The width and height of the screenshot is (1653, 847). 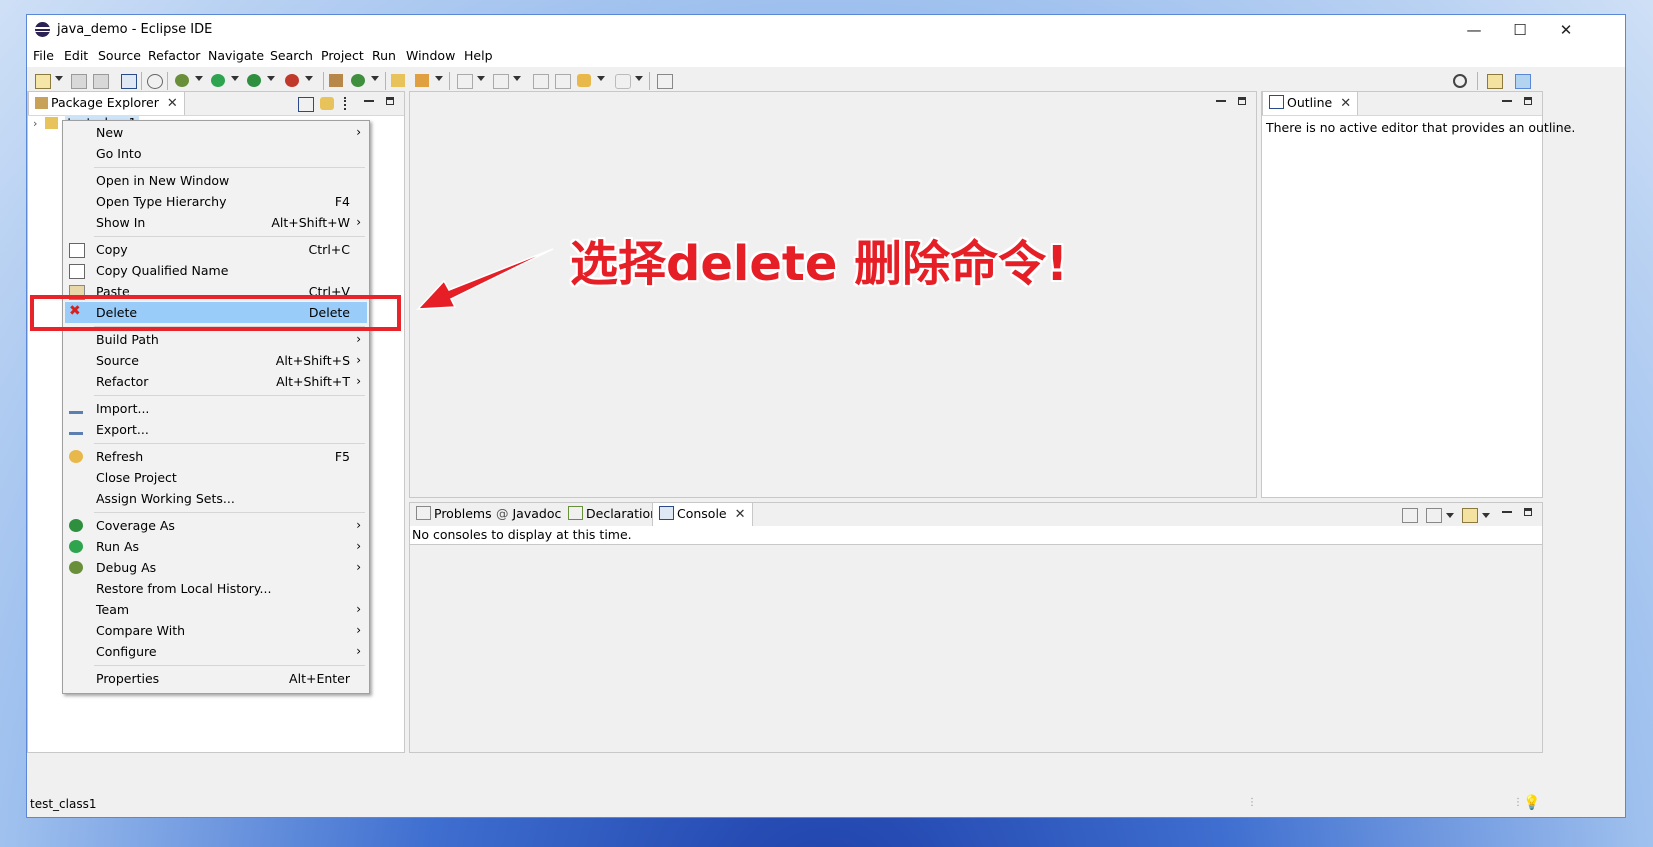 What do you see at coordinates (485, 279) in the screenshot?
I see `annotation-arrow` at bounding box center [485, 279].